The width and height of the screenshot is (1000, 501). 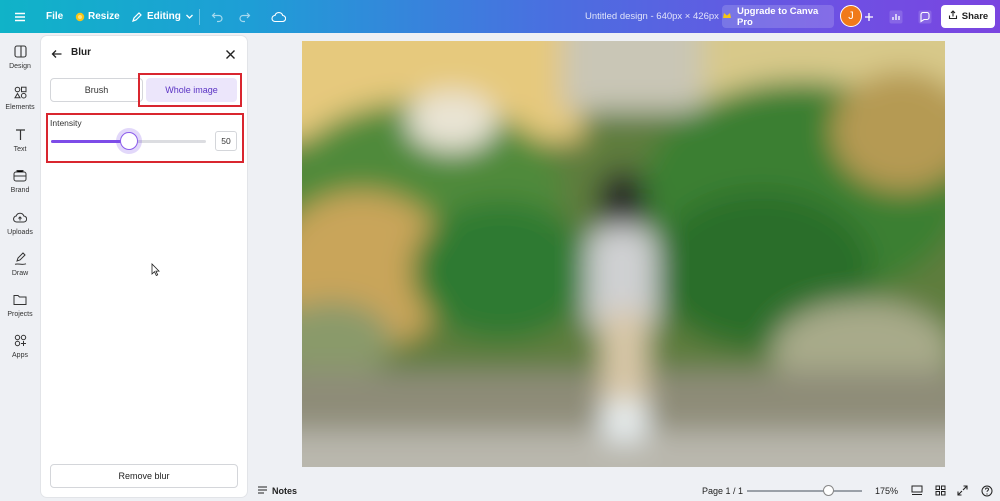 I want to click on design-title: Untitled design - 640px × 426px, so click(x=652, y=16).